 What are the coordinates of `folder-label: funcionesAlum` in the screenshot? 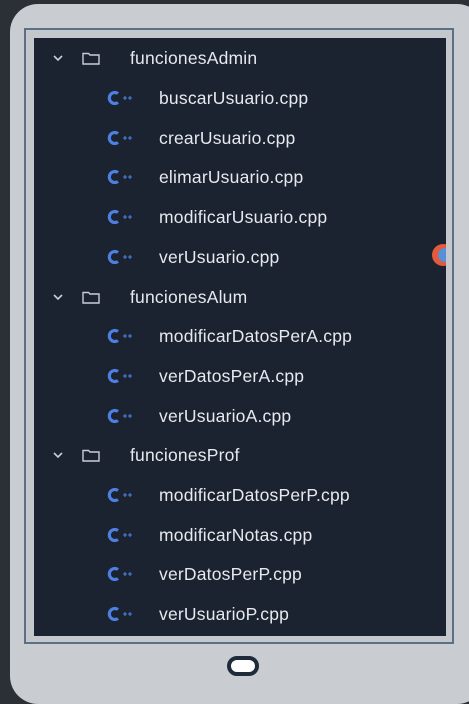 It's located at (189, 296).